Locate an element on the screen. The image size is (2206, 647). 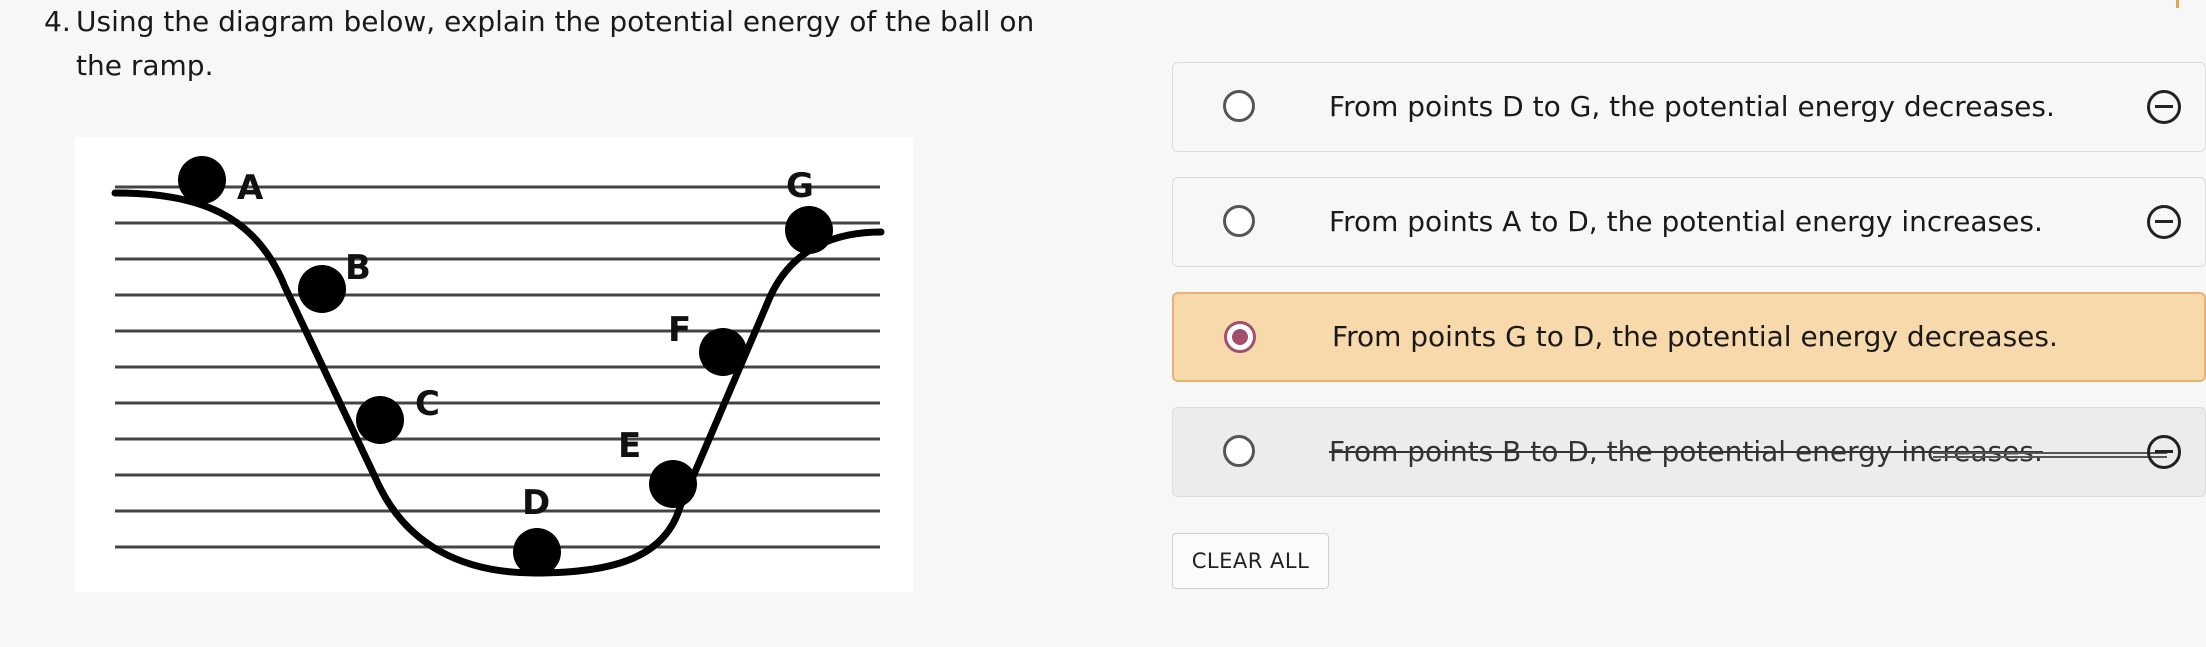
label-b: B is located at coordinates (358, 268).